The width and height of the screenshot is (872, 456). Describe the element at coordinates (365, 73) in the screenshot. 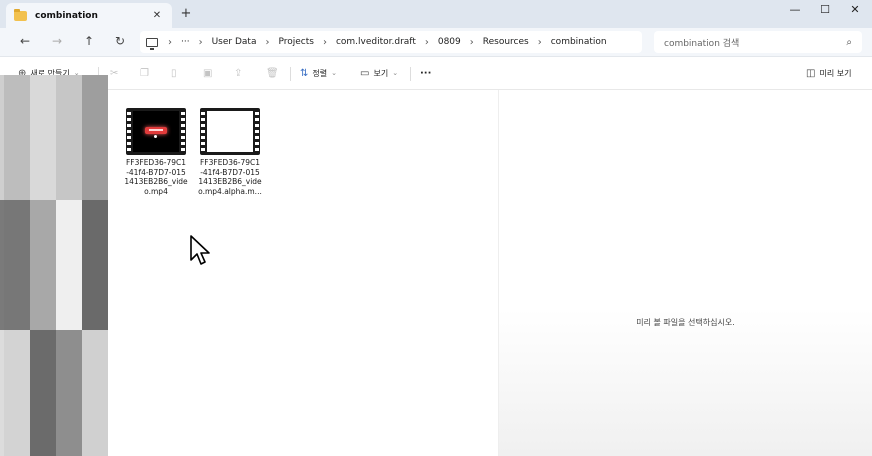

I see `view-icon: ▭` at that location.